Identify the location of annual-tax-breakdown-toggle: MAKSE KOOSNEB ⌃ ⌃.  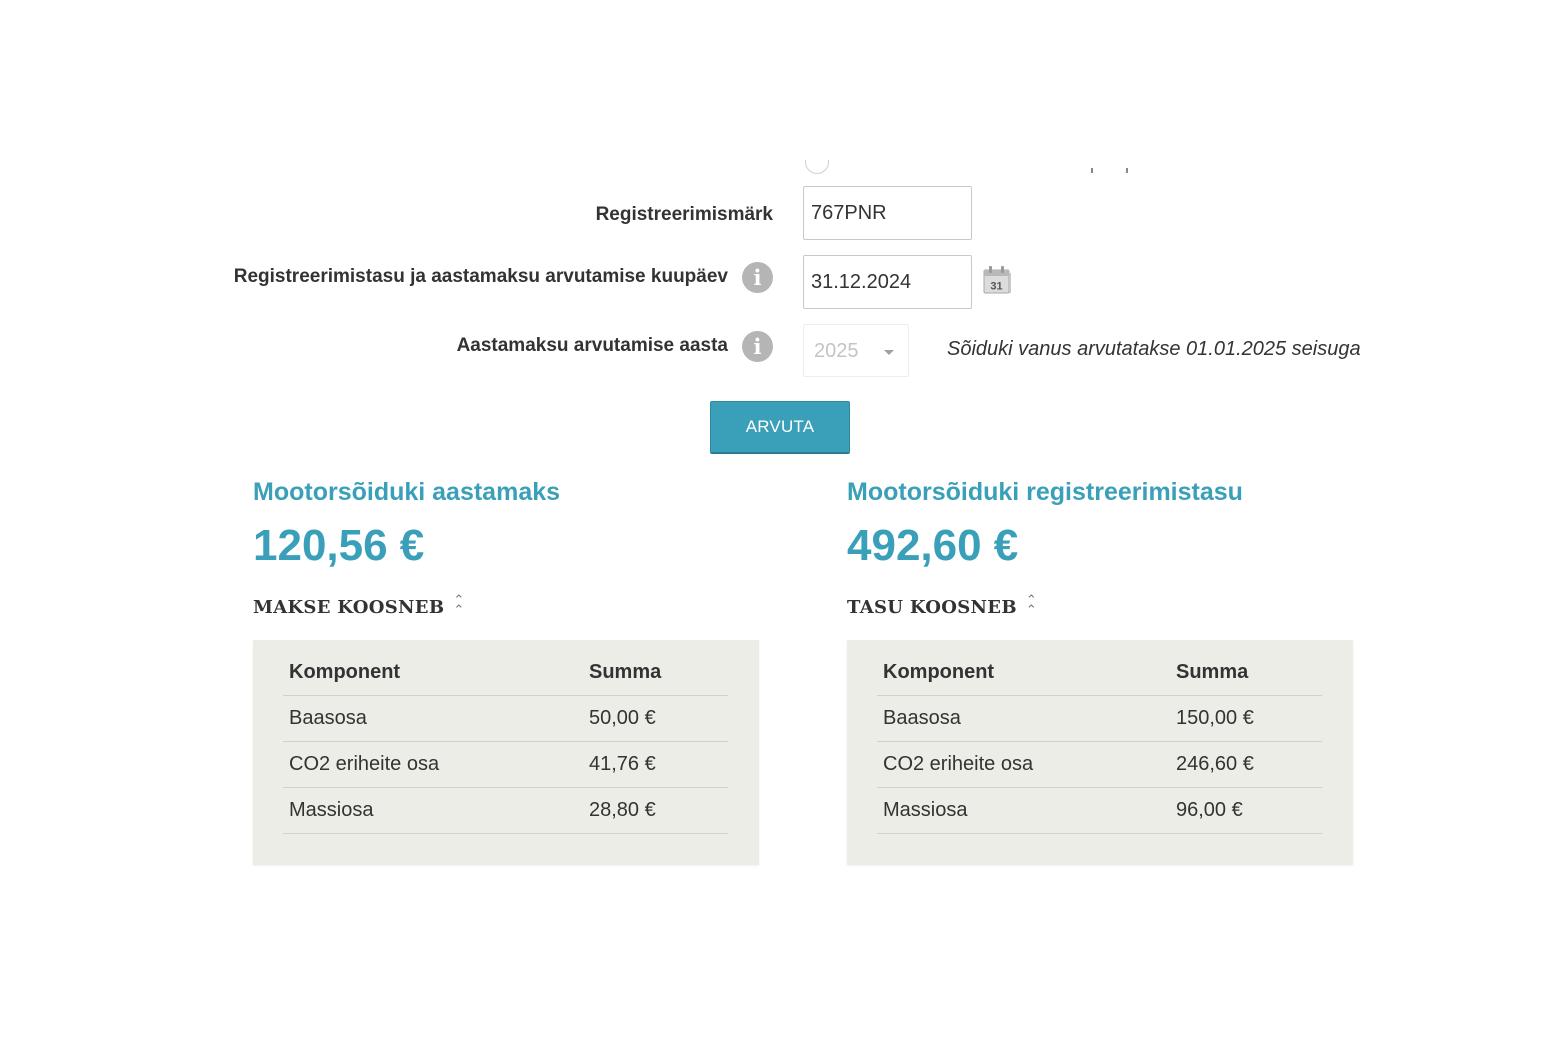
(359, 605).